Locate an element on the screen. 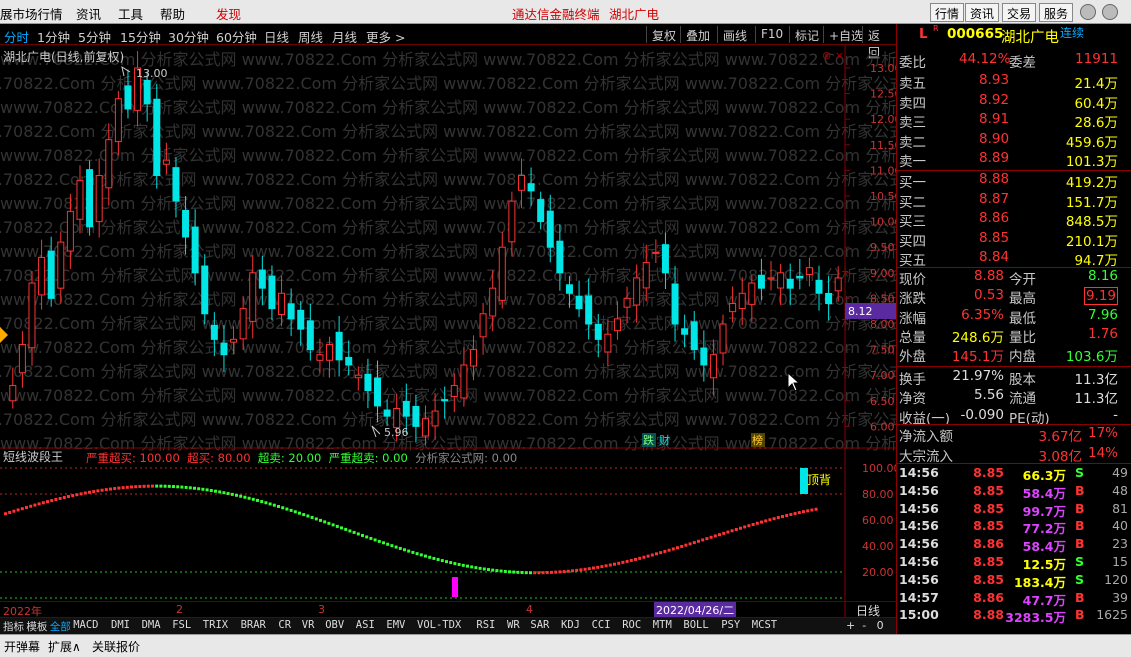  tick-side: S is located at coordinates (1080, 472).